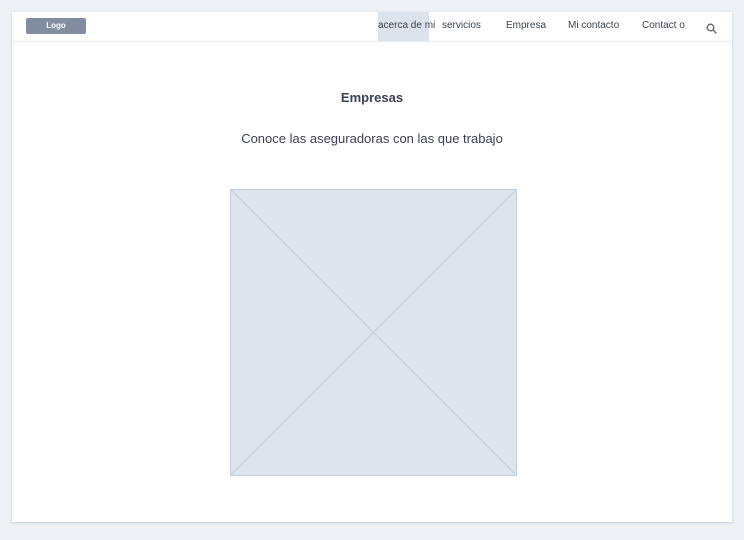 This screenshot has width=744, height=540. What do you see at coordinates (593, 26) in the screenshot?
I see `nav-item-mi-contacto: Mi contacto` at bounding box center [593, 26].